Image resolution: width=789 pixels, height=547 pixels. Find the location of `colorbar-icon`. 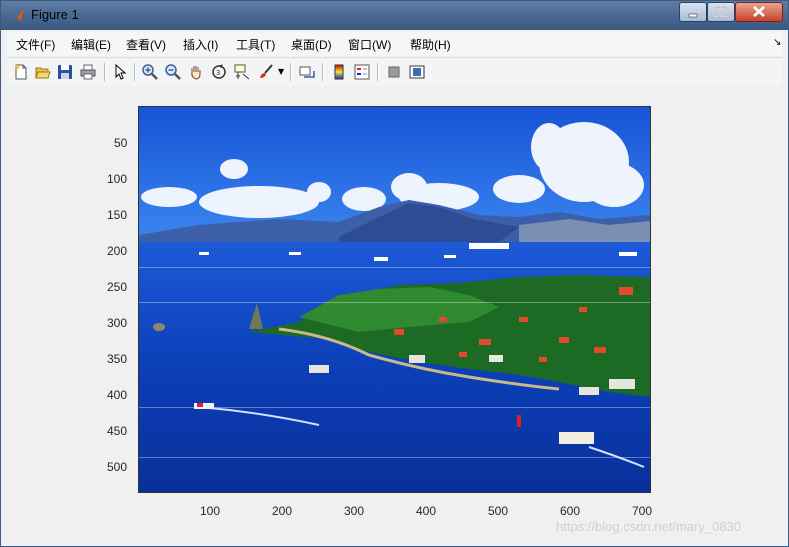

colorbar-icon is located at coordinates (339, 72).